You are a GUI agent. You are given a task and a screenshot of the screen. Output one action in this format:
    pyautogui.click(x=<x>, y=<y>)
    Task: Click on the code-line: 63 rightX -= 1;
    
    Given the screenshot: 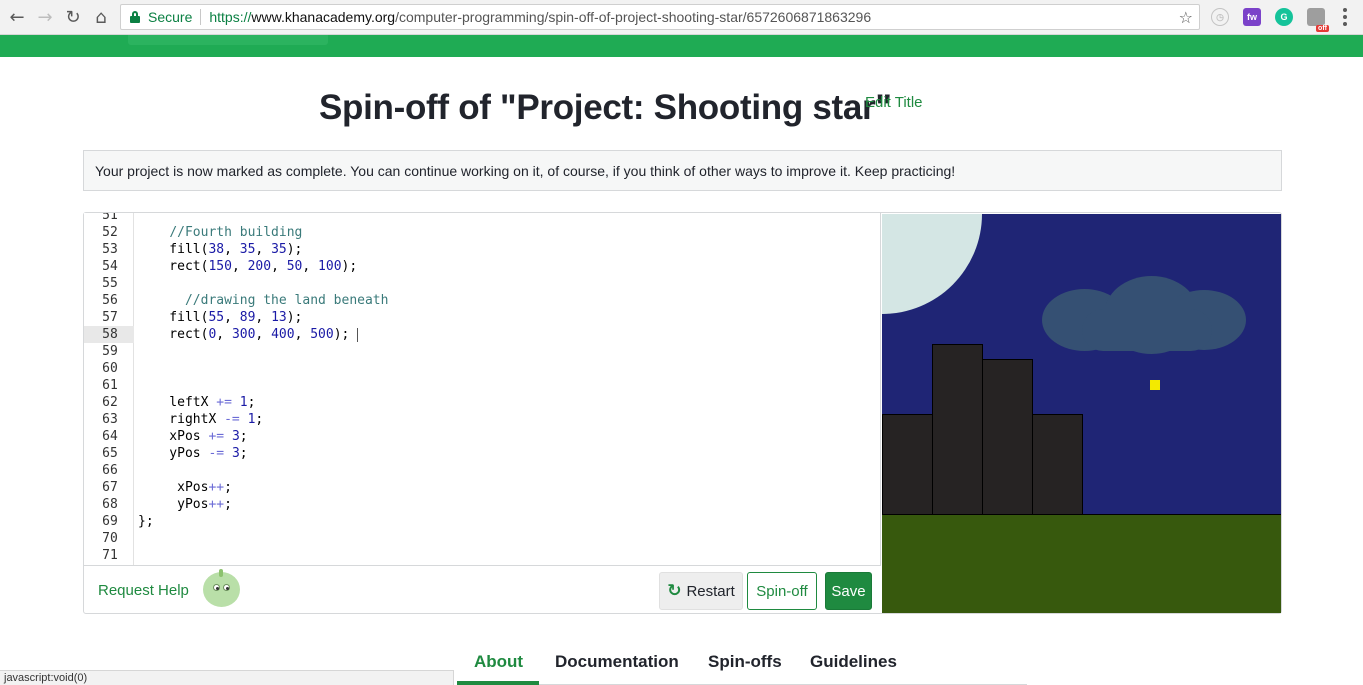 What is the action you would take?
    pyautogui.click(x=482, y=419)
    